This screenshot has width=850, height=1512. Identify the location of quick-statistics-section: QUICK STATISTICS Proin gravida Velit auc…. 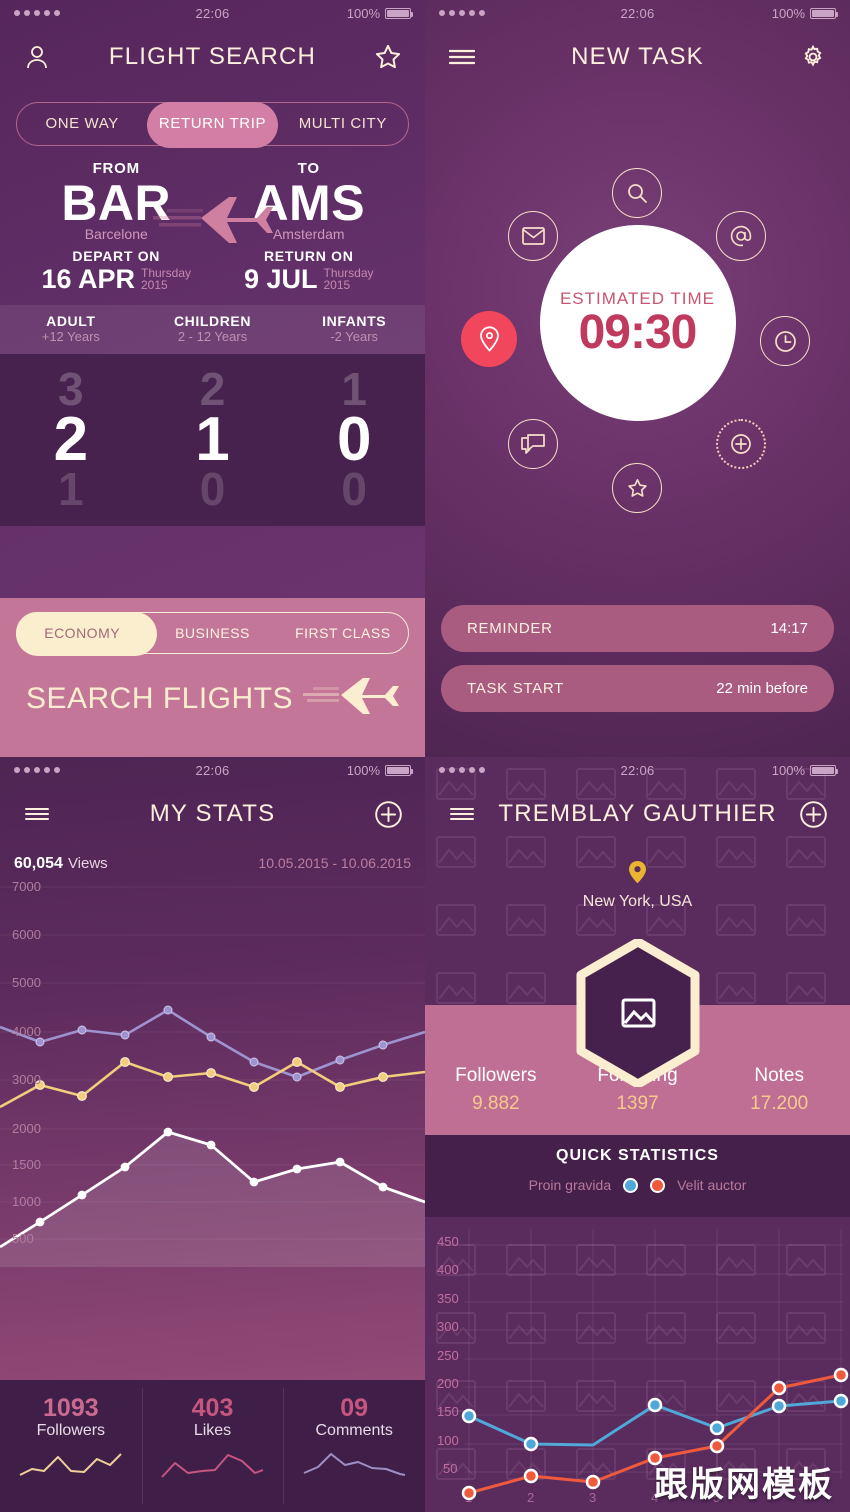
(637, 1176).